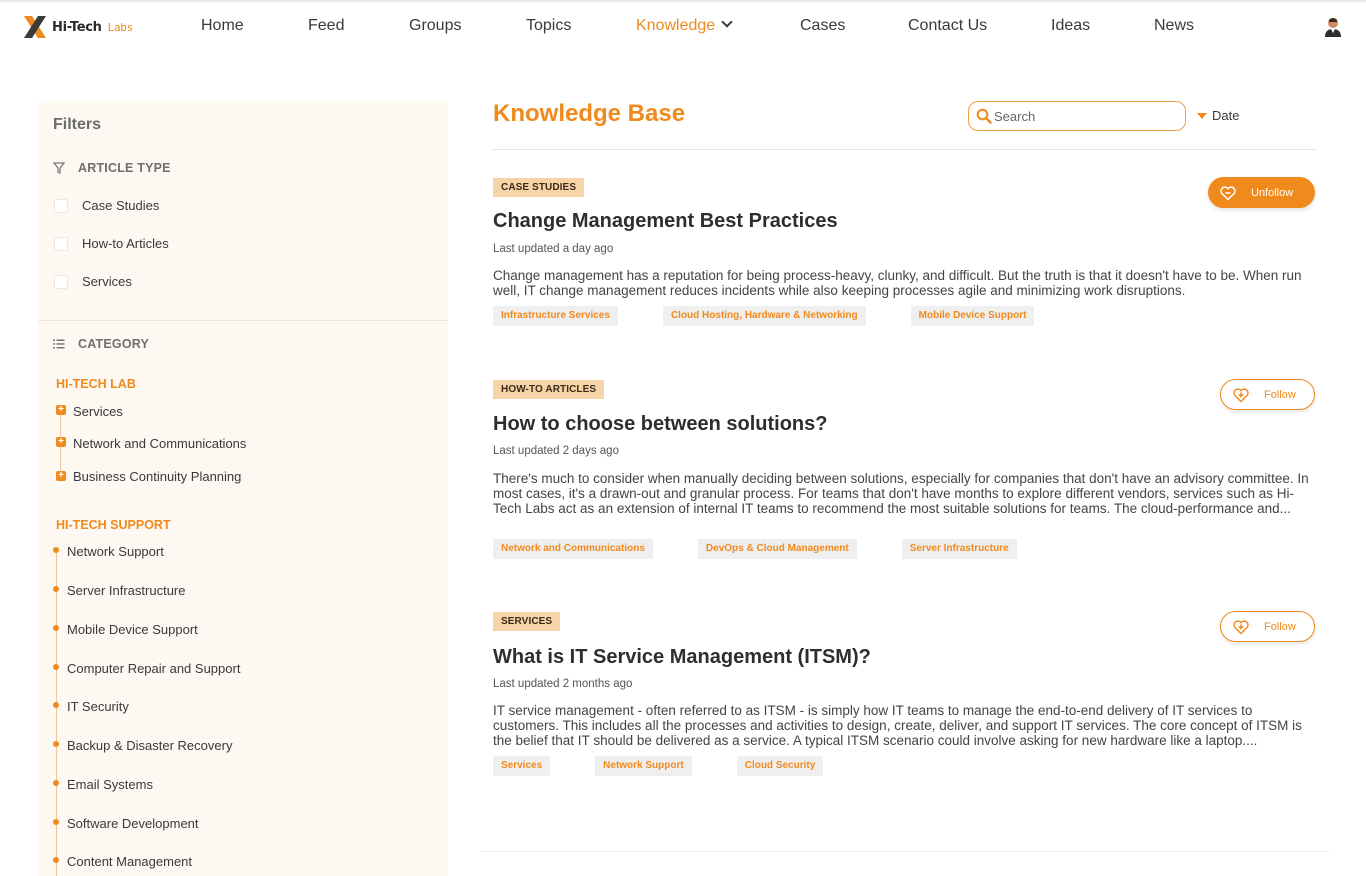  I want to click on sidebar-divider, so click(243, 320).